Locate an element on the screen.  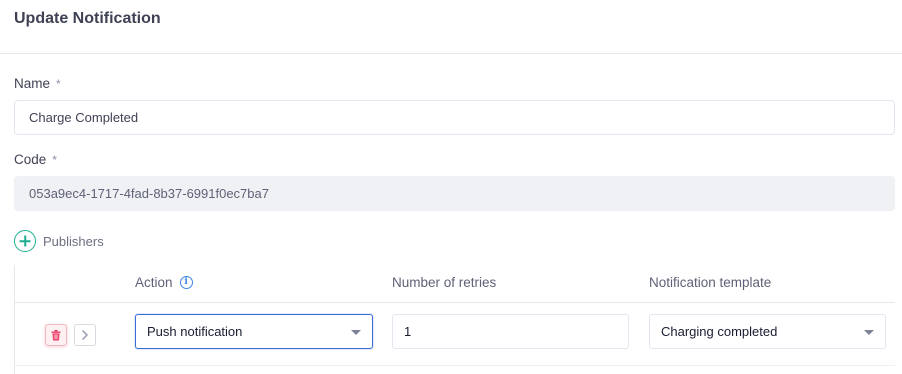
action-select-value: Push notification is located at coordinates (195, 331).